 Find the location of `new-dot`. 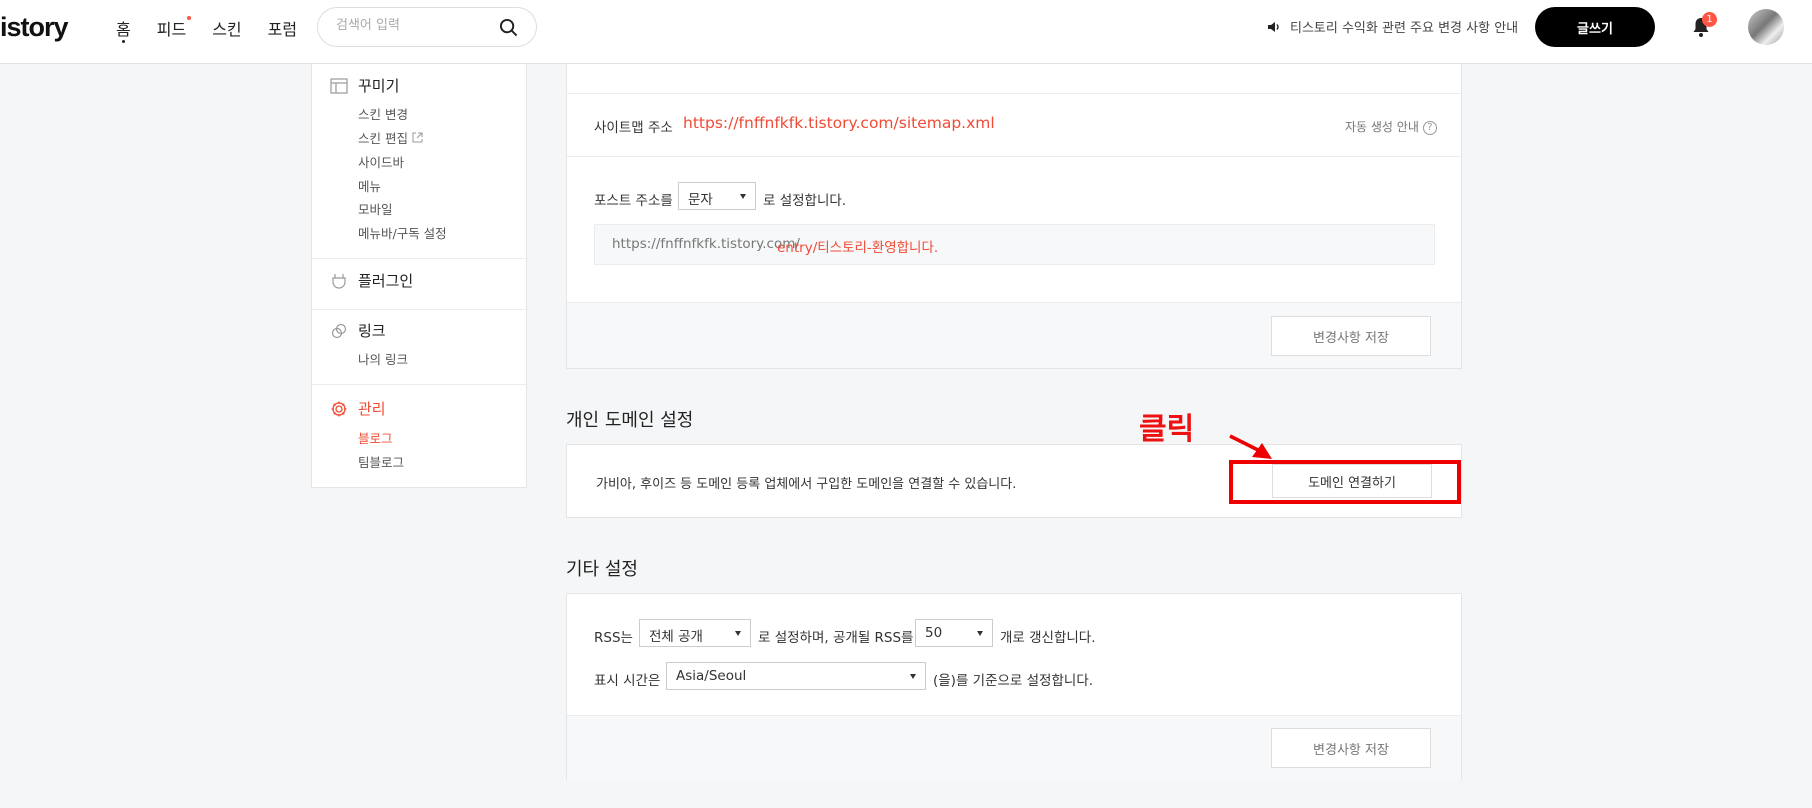

new-dot is located at coordinates (189, 18).